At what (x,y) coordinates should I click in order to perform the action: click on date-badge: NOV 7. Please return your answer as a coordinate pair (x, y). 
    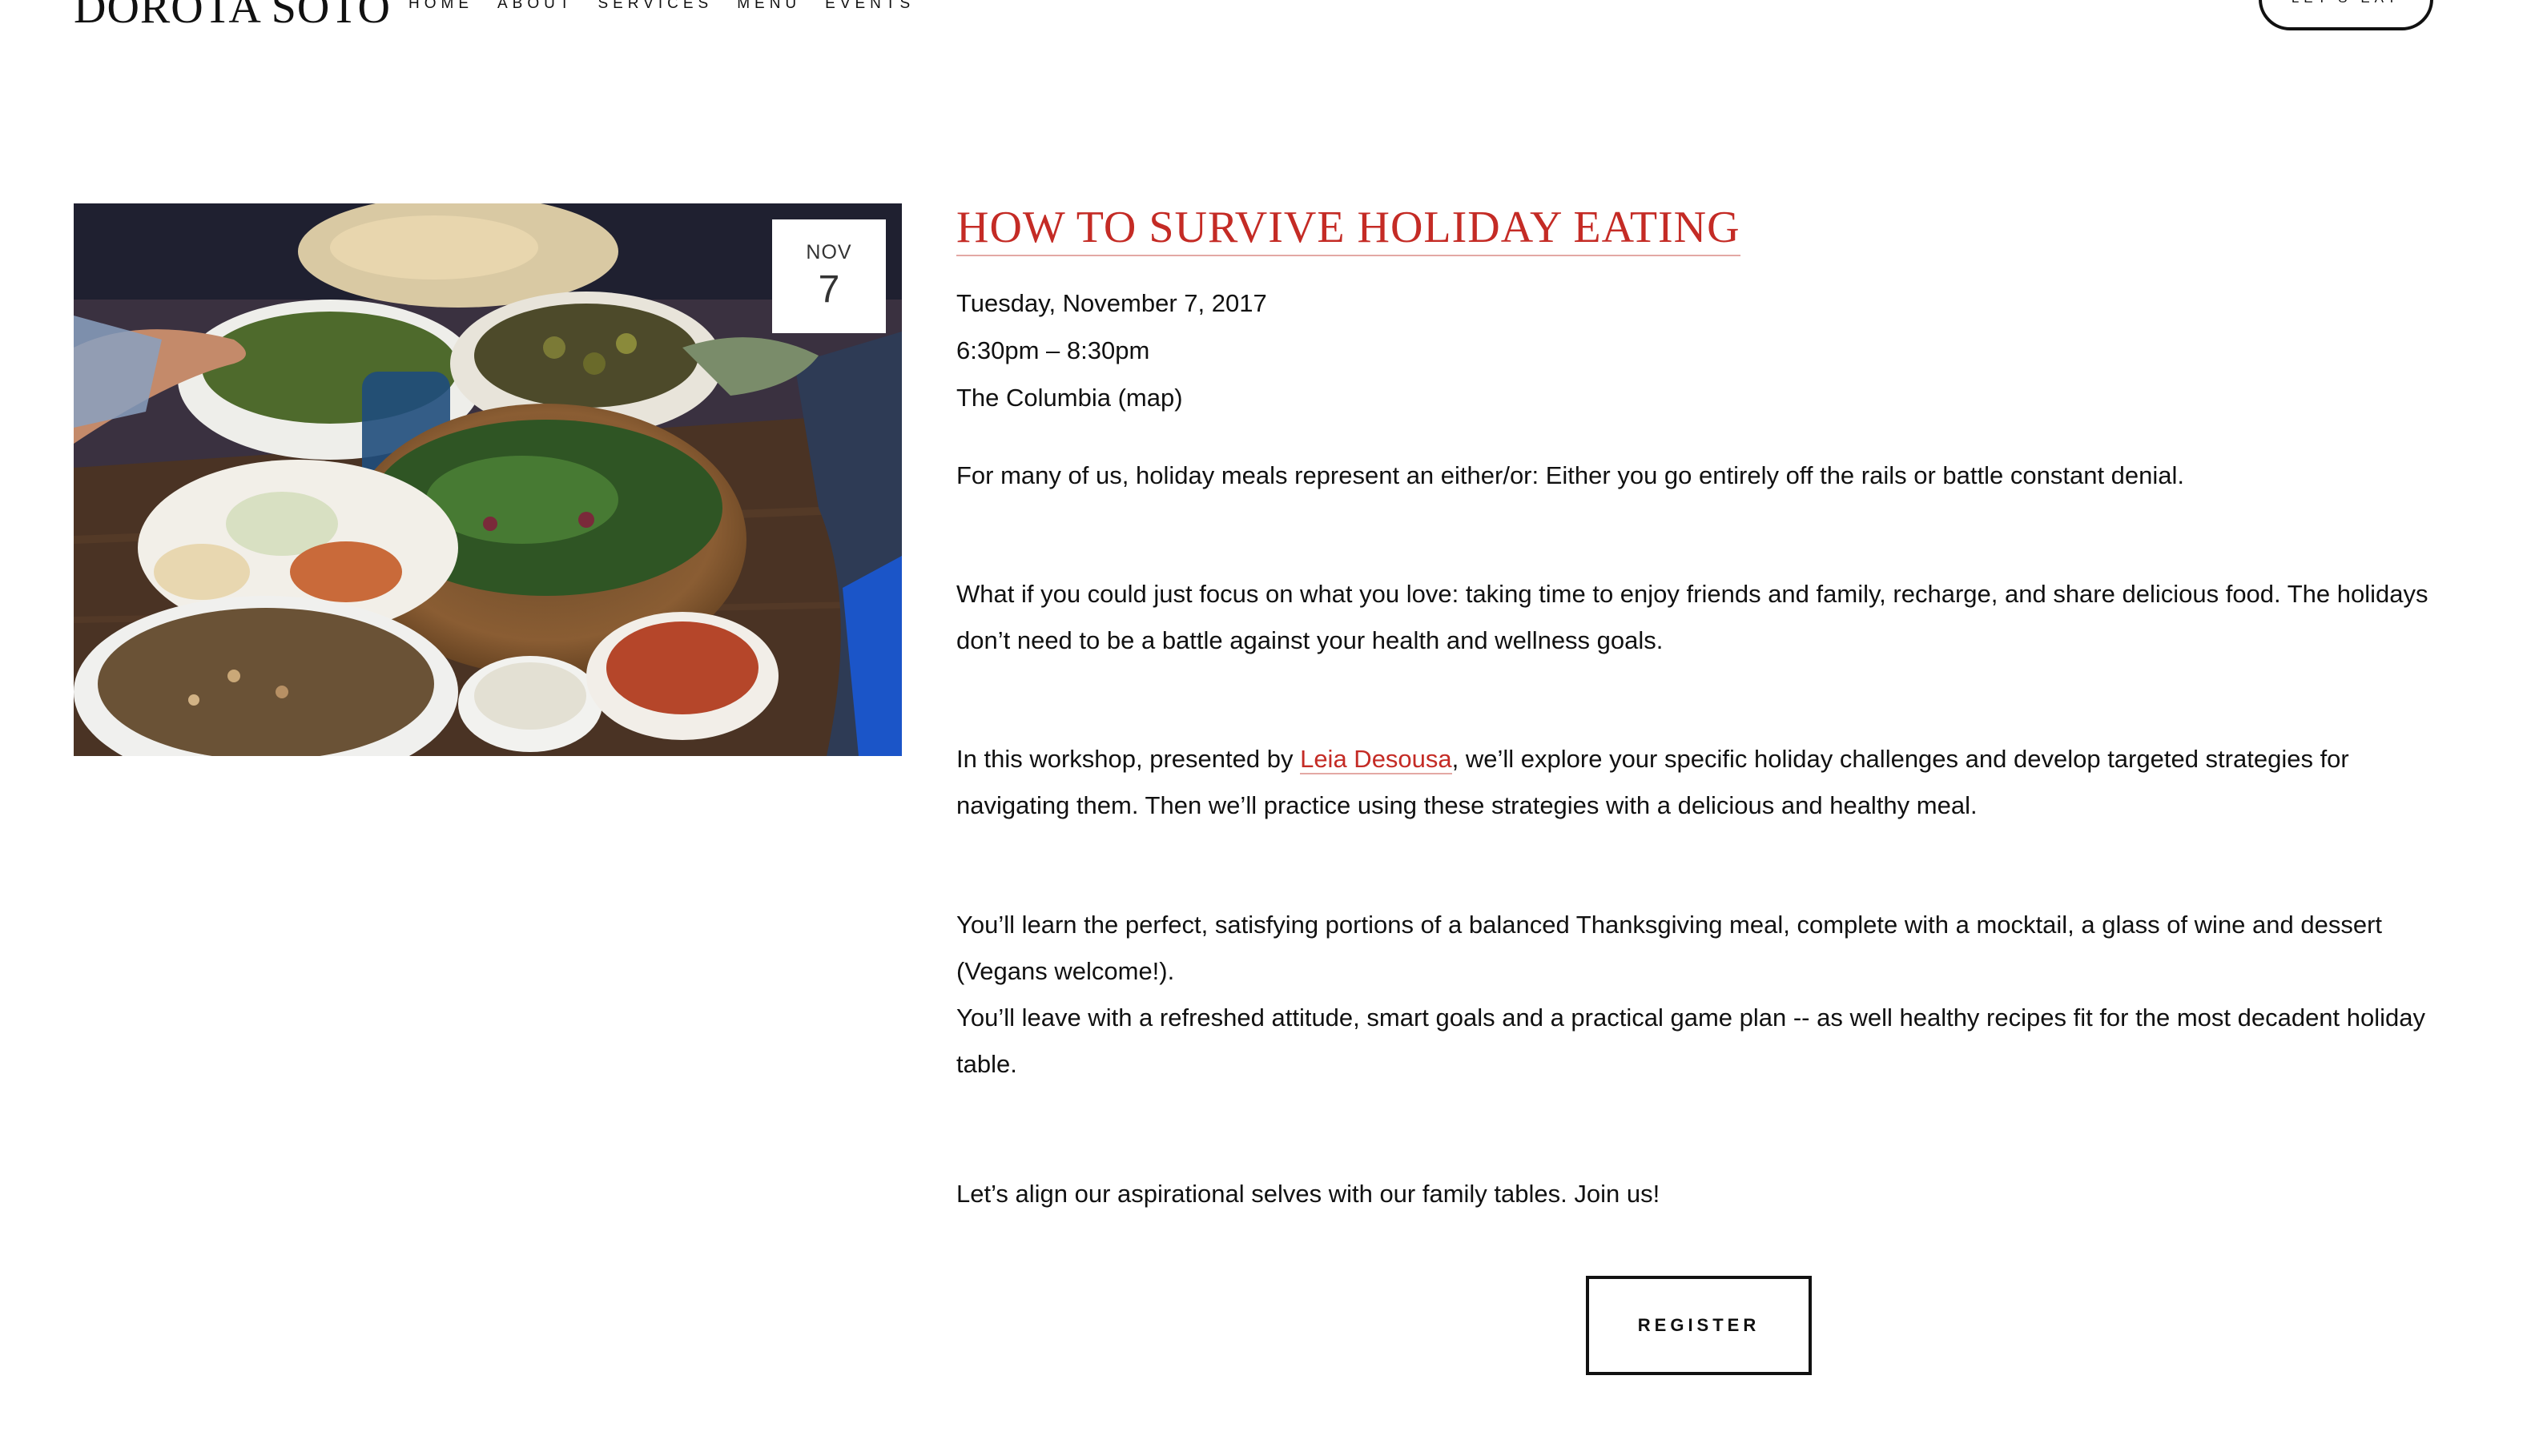
    Looking at the image, I should click on (829, 276).